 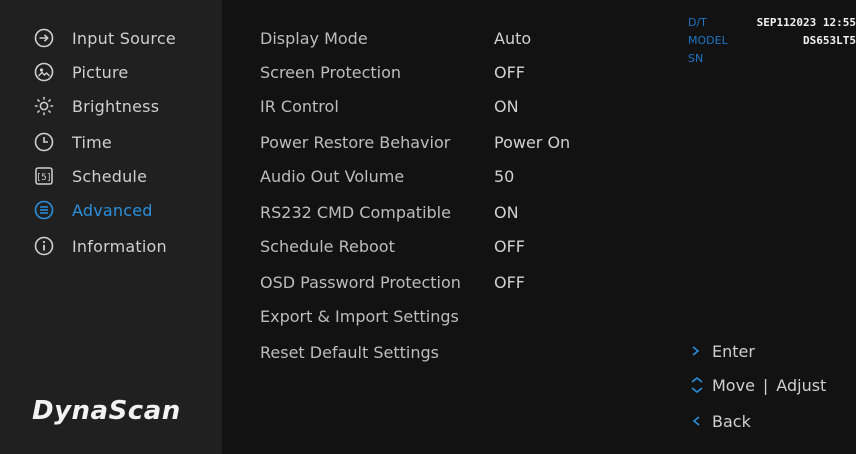 What do you see at coordinates (327, 246) in the screenshot?
I see `setting-label: Schedule Reboot` at bounding box center [327, 246].